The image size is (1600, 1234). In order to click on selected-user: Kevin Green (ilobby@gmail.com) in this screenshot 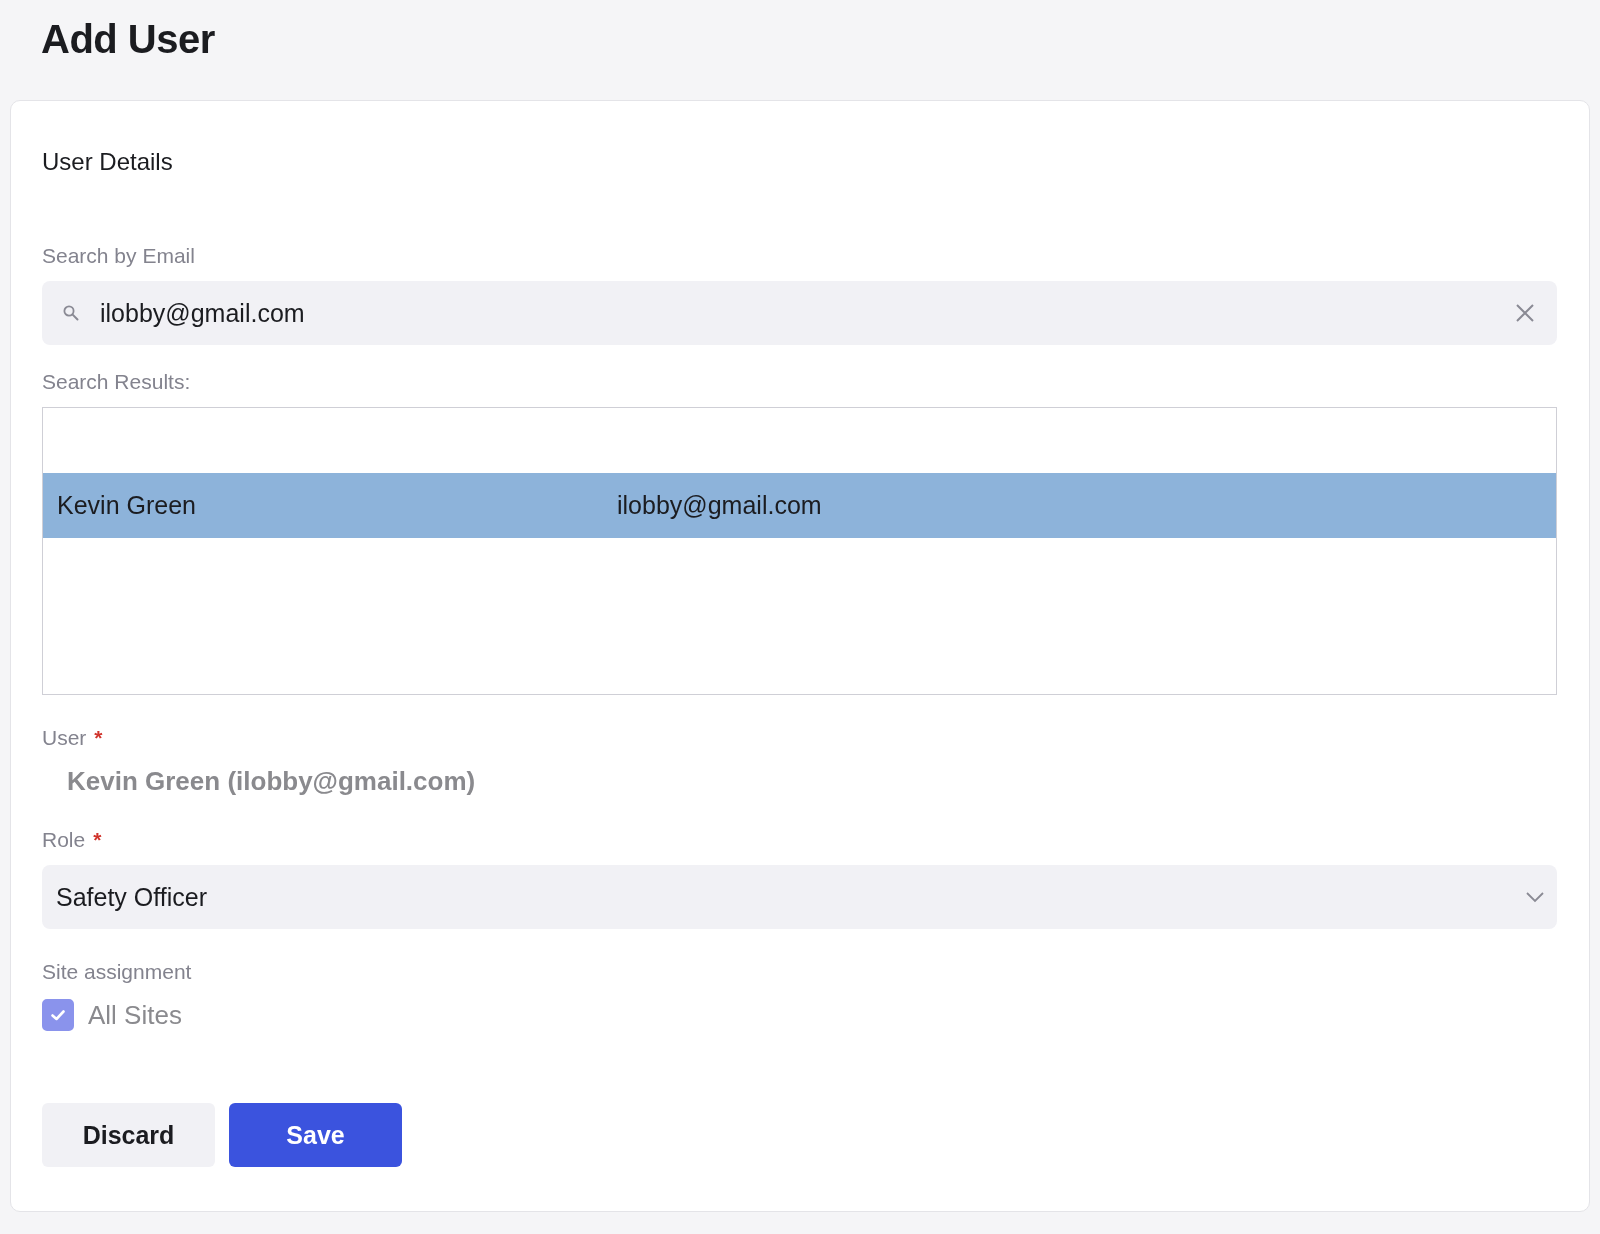, I will do `click(272, 781)`.